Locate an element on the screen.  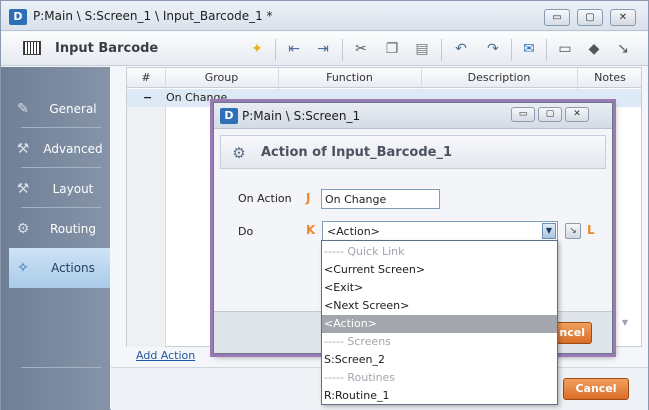
sidebar-item-general: ✎ General is located at coordinates (59, 109).